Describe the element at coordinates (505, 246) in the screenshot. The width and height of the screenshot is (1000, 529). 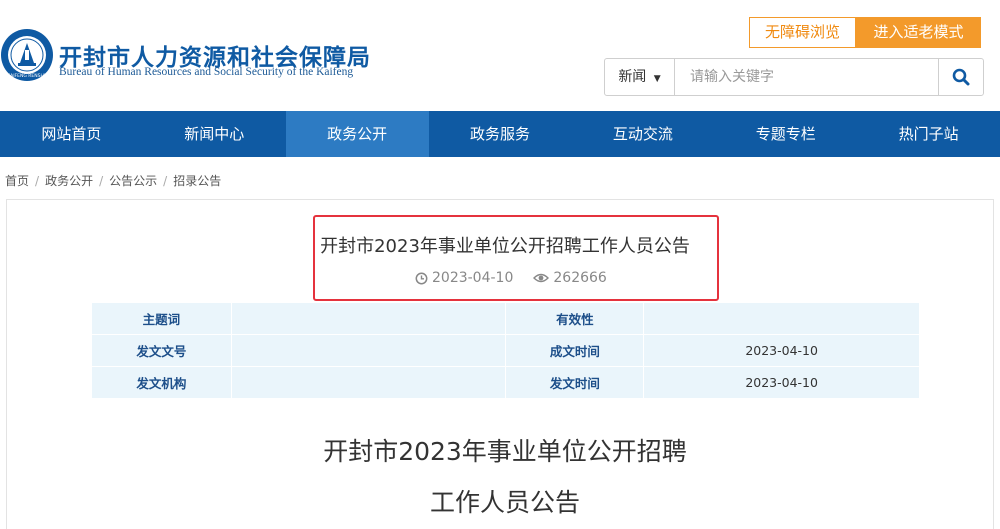
I see `article-title: 开封市2023年事业单位公开招聘工作人员公告` at that location.